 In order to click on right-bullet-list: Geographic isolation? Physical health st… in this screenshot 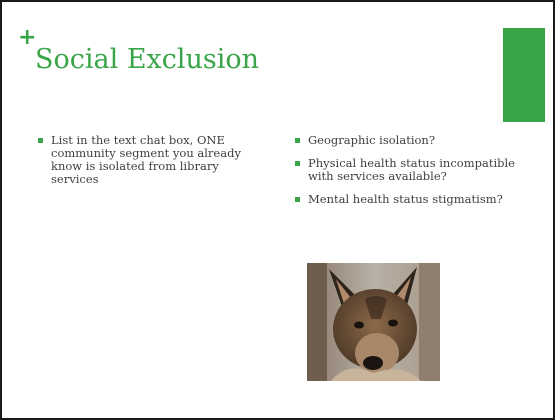, I will do `click(415, 175)`.